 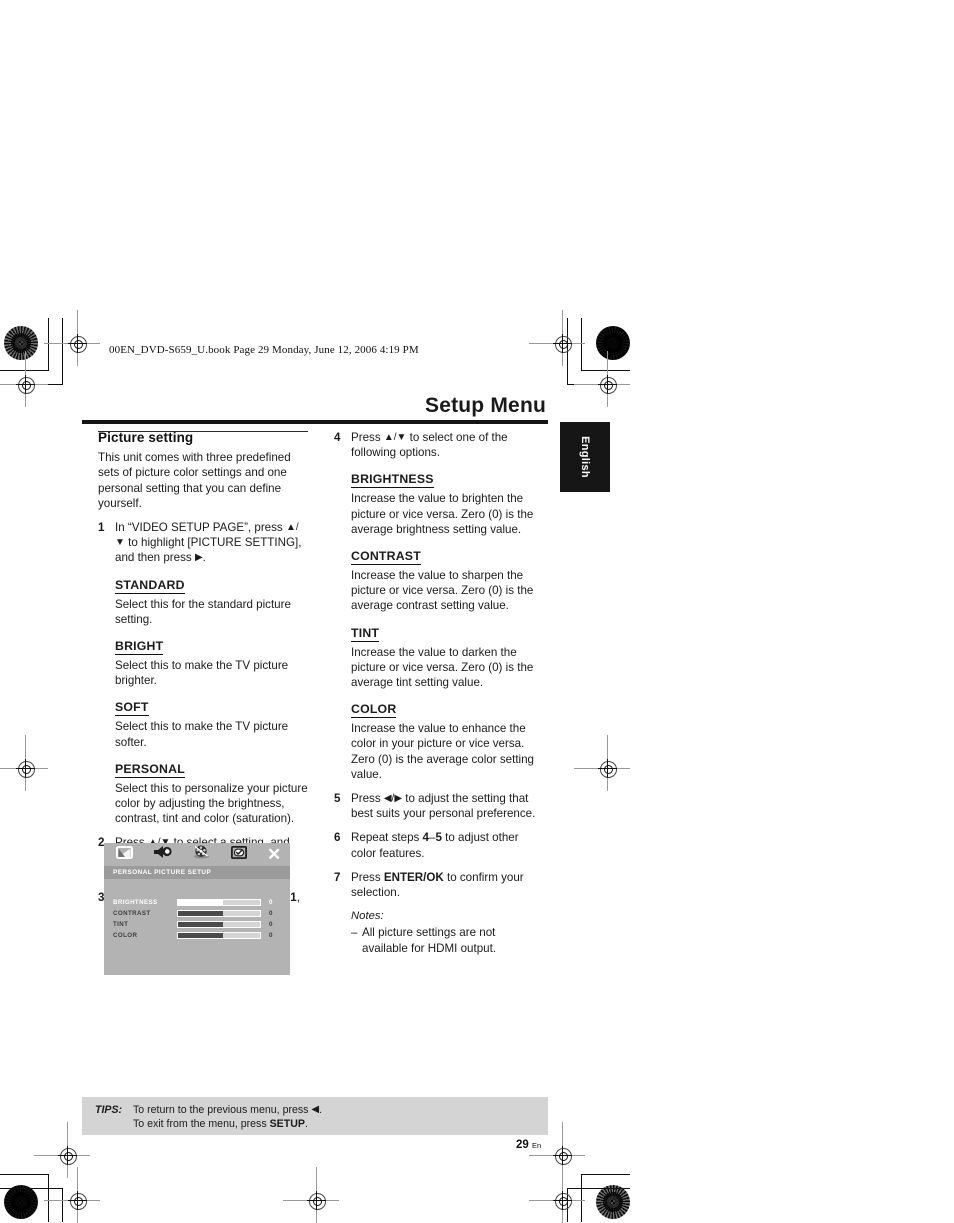 I want to click on section-heading: Picture setting, so click(x=146, y=437).